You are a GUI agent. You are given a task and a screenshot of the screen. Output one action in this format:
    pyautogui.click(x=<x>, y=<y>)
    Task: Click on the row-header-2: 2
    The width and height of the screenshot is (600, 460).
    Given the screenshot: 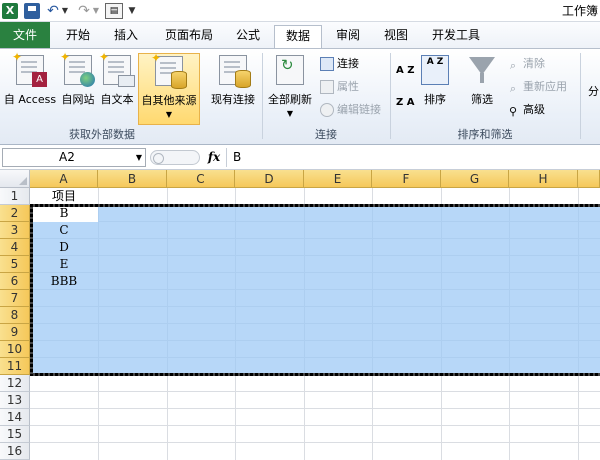 What is the action you would take?
    pyautogui.click(x=15, y=213)
    